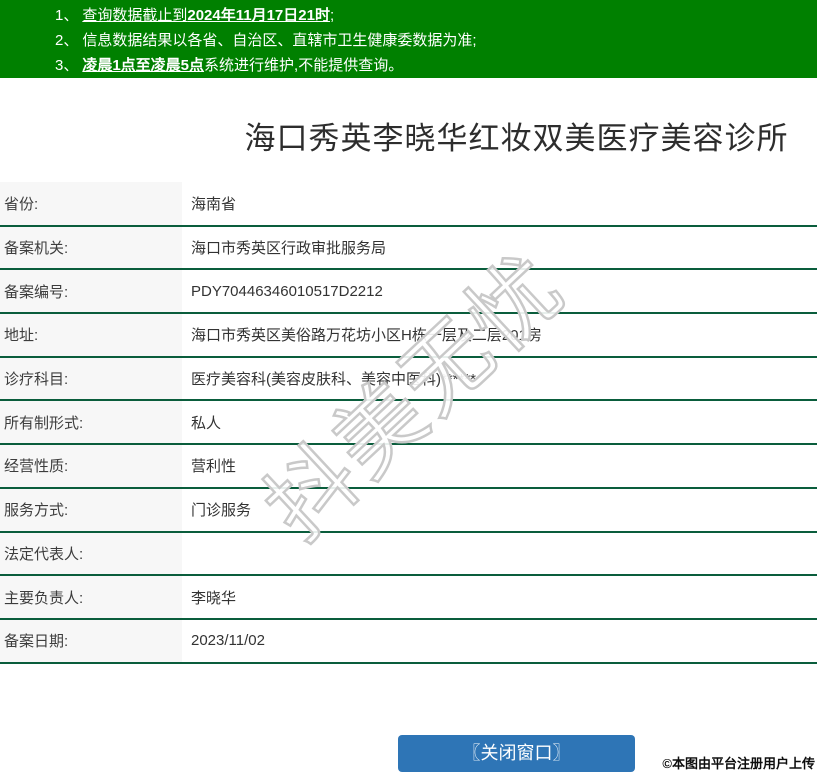 The width and height of the screenshot is (817, 774). Describe the element at coordinates (91, 292) in the screenshot. I see `row-label: 备案编号:` at that location.